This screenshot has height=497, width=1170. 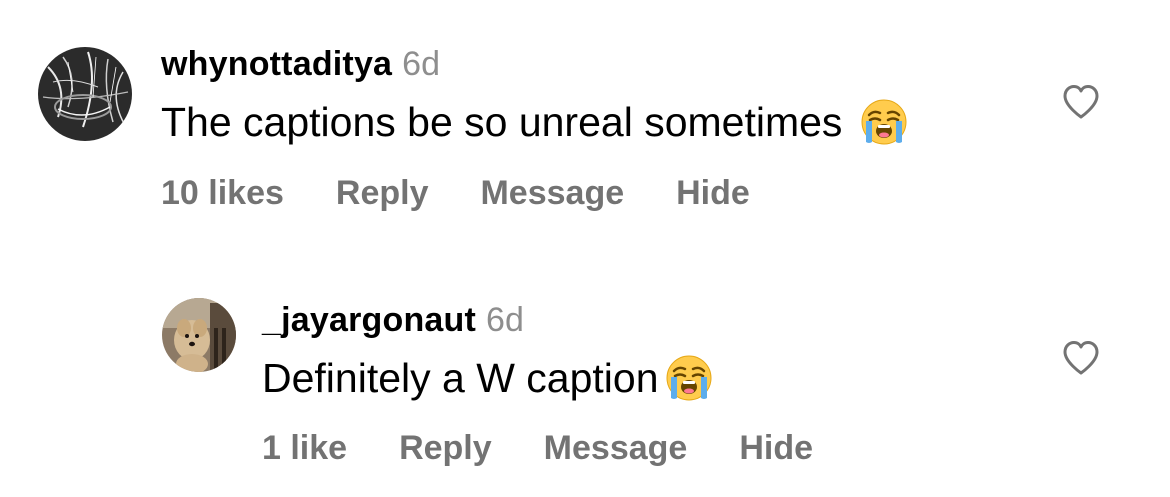 I want to click on comment-actions: 10 likes Reply Message Hide, so click(x=481, y=193).